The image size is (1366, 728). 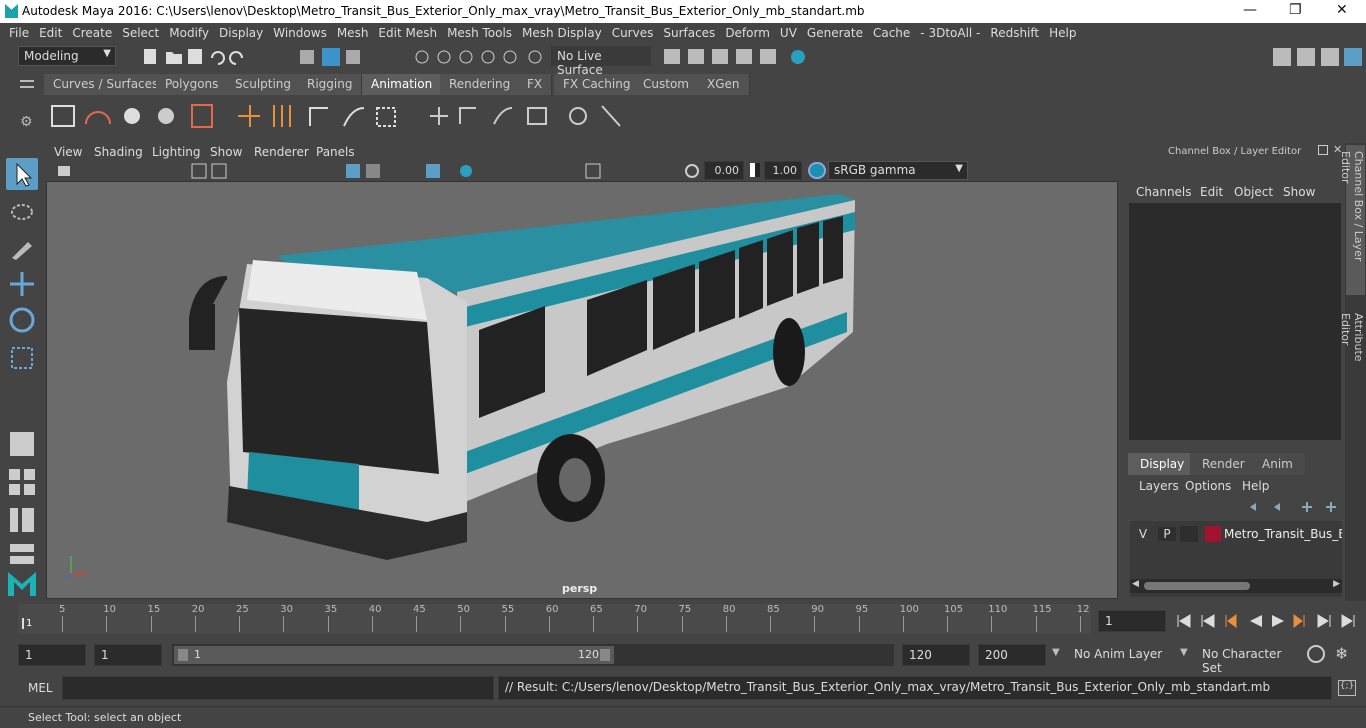 What do you see at coordinates (22, 284) in the screenshot?
I see `move-tool` at bounding box center [22, 284].